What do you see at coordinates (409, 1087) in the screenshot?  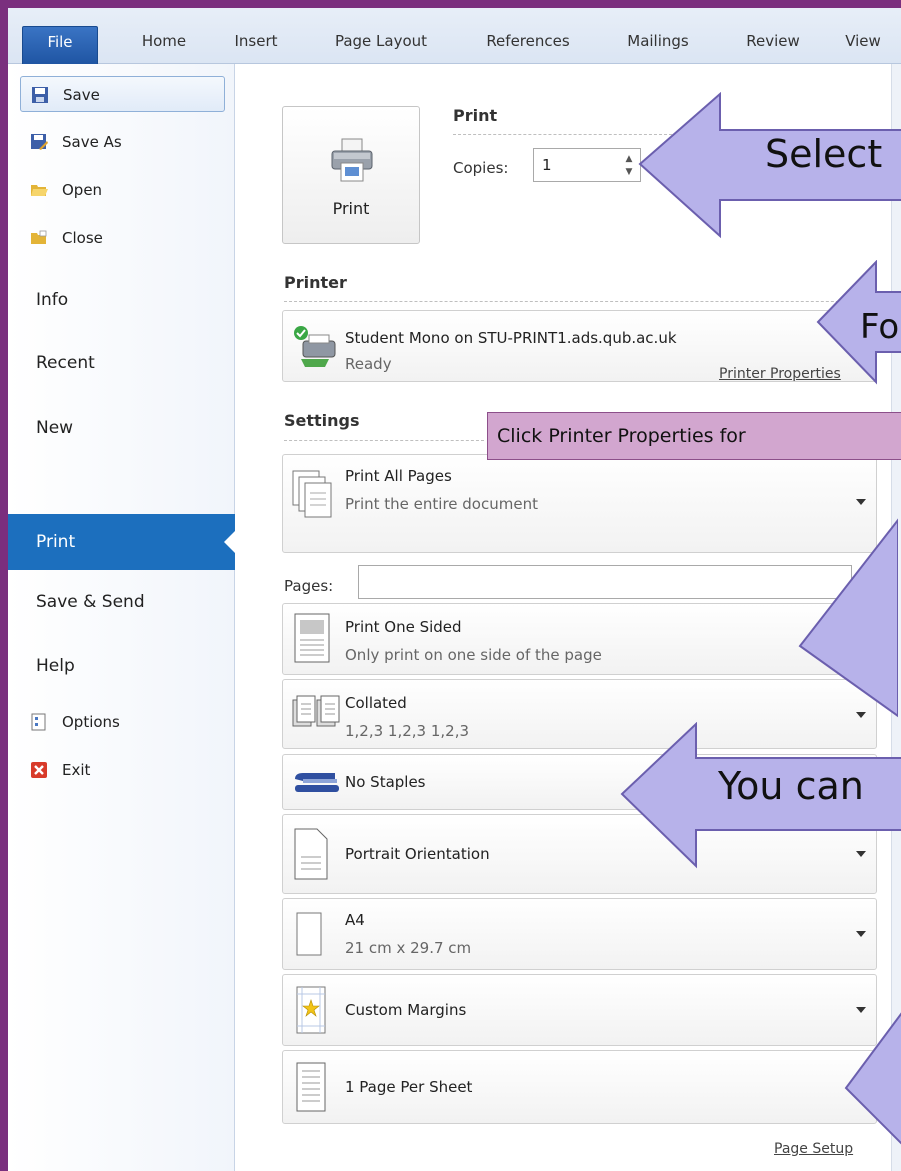 I see `pages-per-sheet-title: 1 Page Per Sheet` at bounding box center [409, 1087].